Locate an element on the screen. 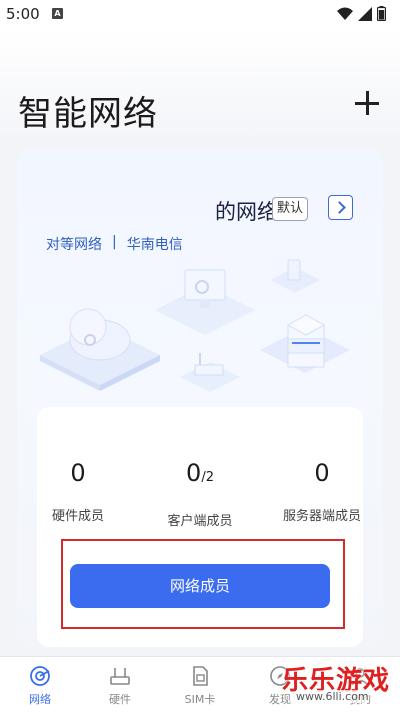 This screenshot has height=713, width=400. cloud-platform is located at coordinates (100, 349).